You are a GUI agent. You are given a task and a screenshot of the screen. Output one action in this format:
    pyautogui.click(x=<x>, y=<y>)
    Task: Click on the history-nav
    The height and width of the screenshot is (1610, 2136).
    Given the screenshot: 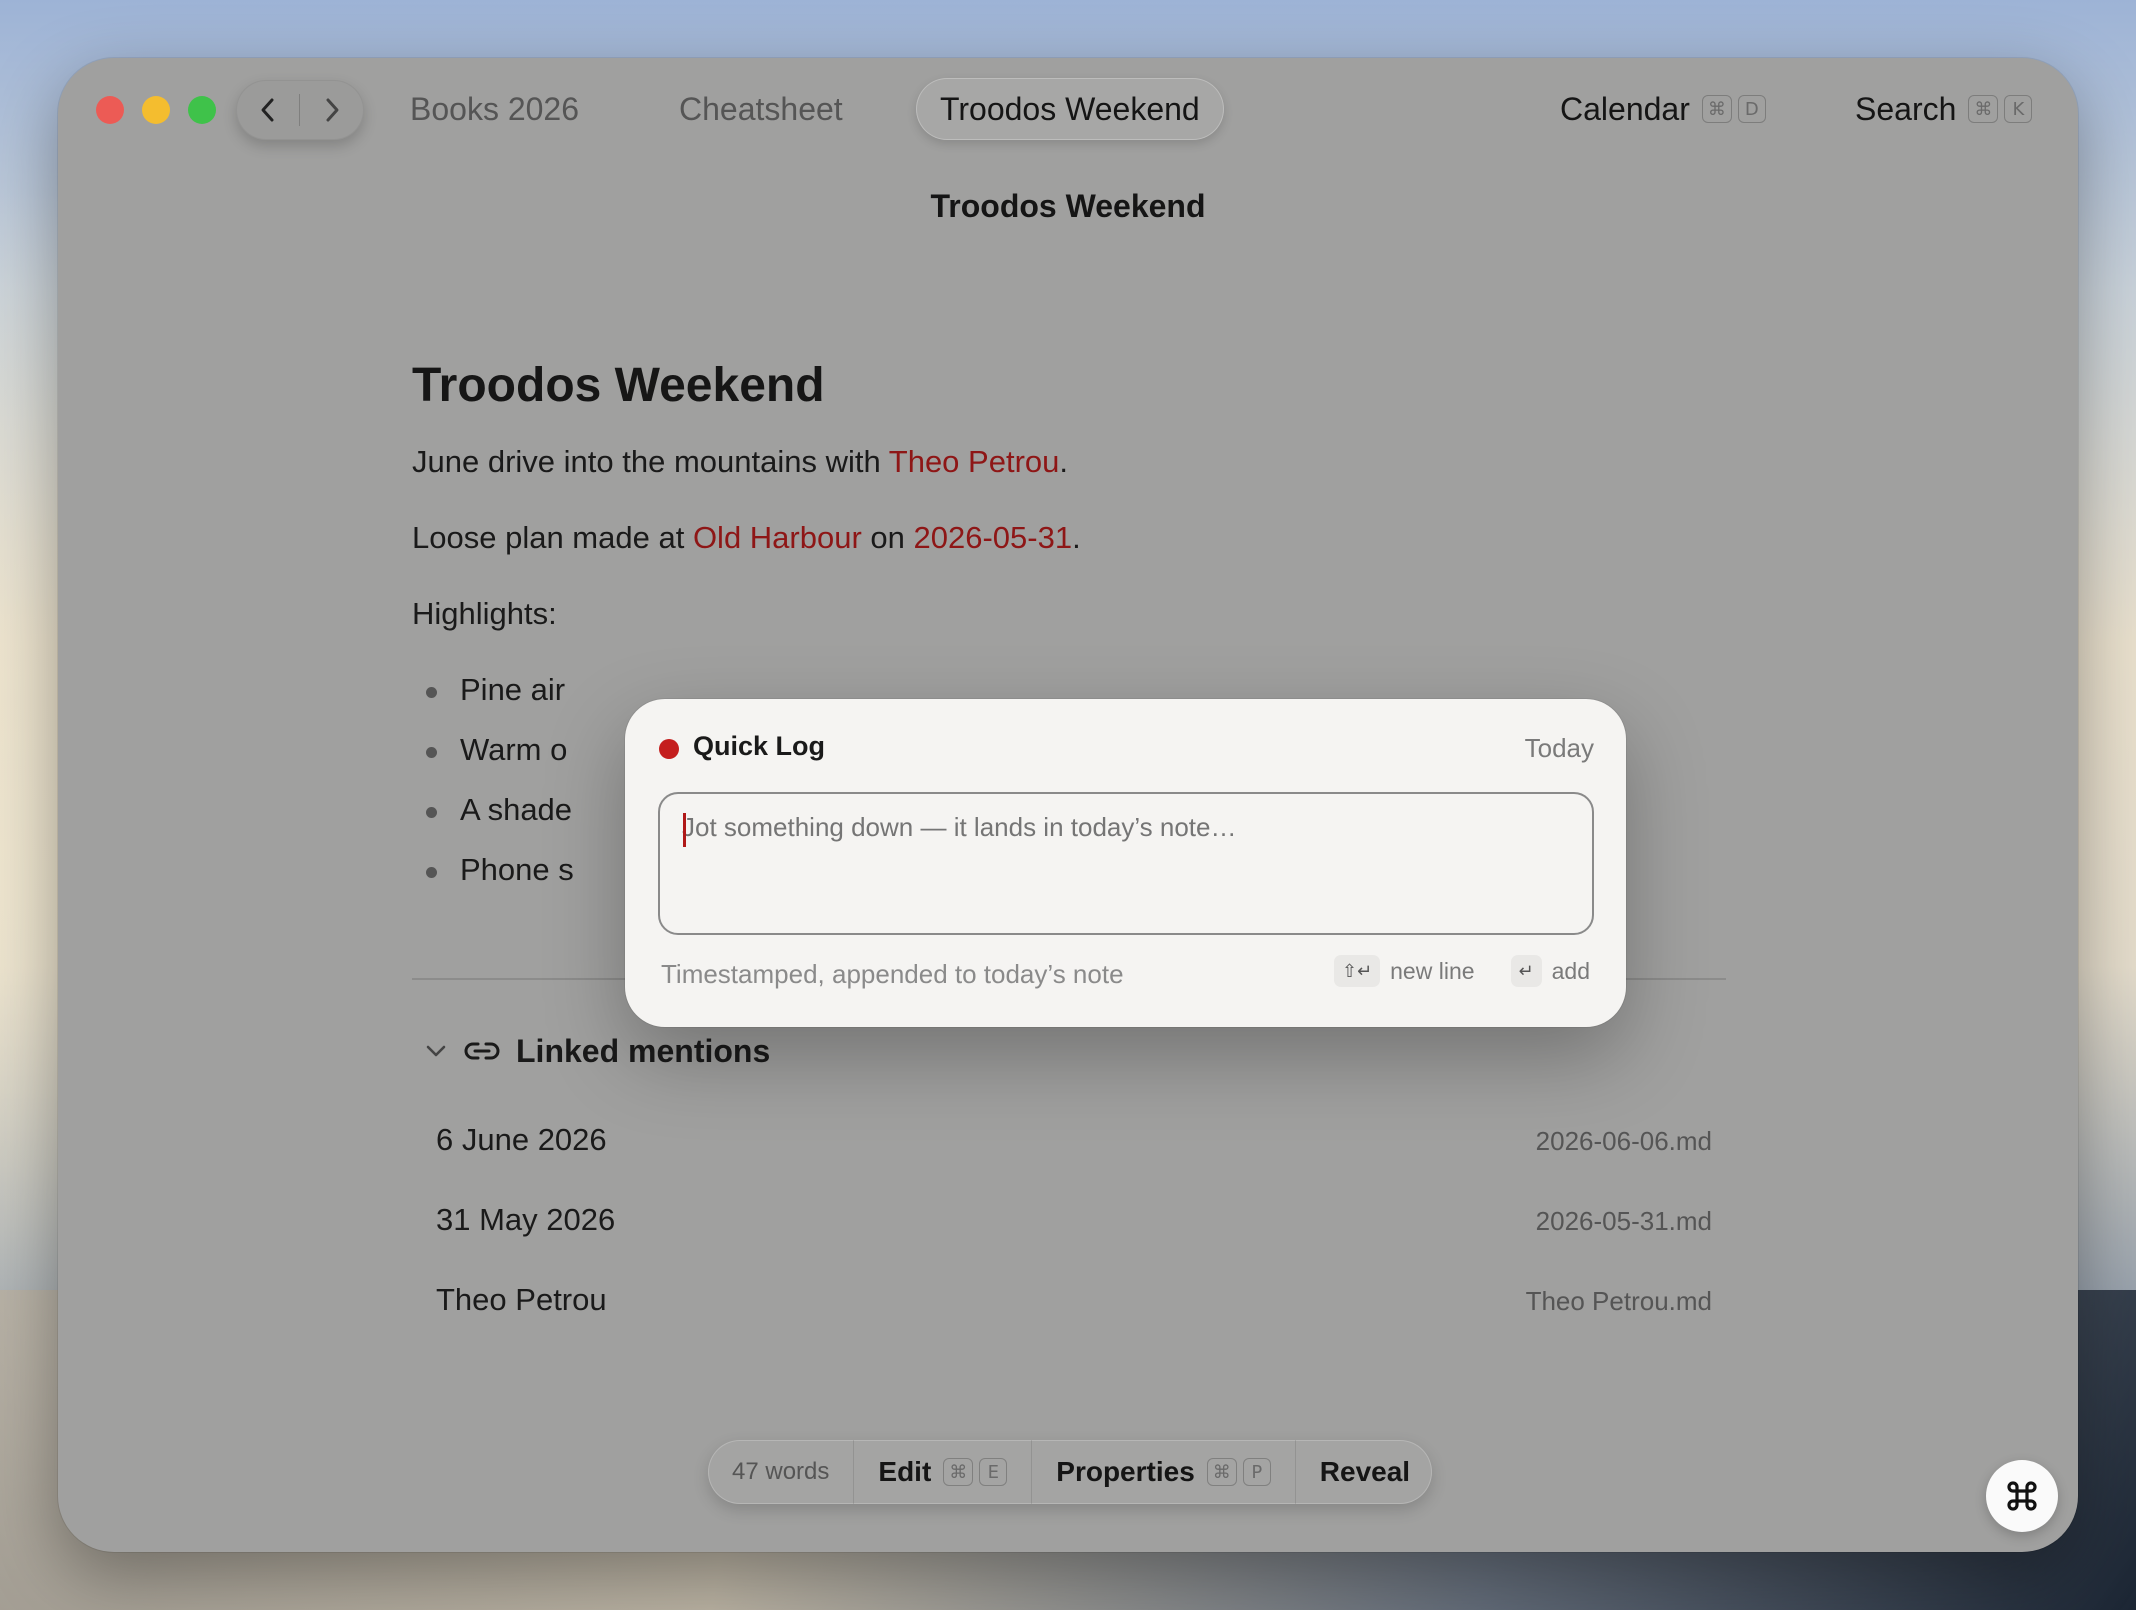 What is the action you would take?
    pyautogui.click(x=300, y=110)
    